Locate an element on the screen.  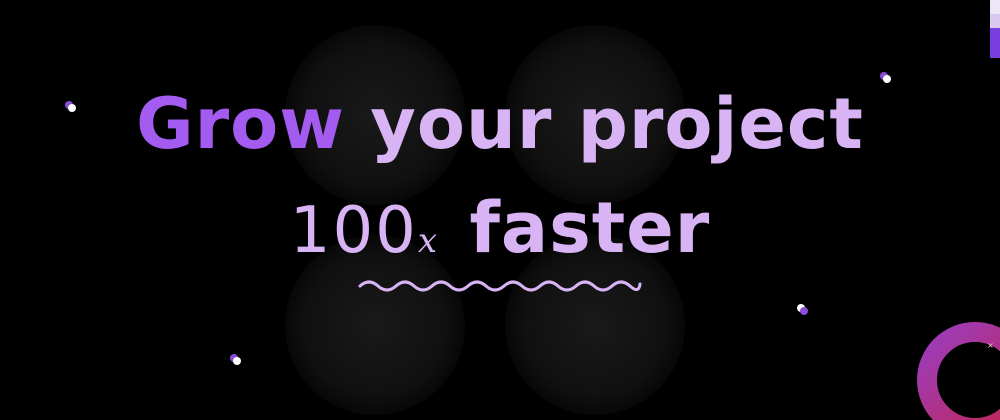
wavy-underline-icon is located at coordinates (500, 286).